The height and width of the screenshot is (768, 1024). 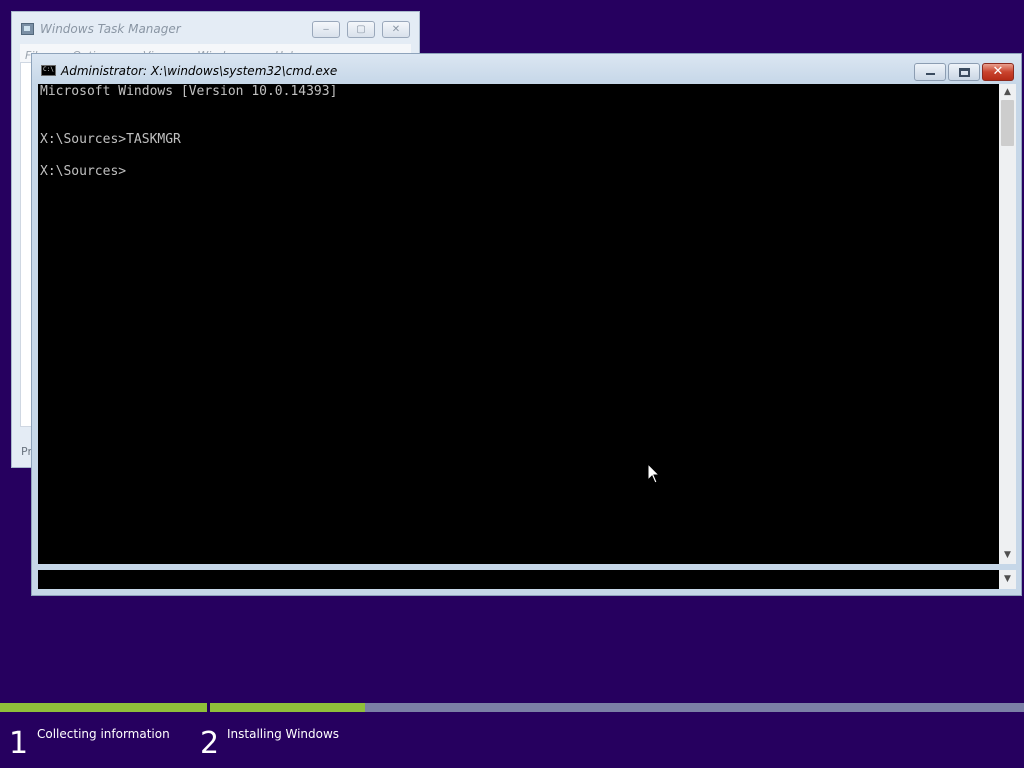 I want to click on step-2-label: Installing Windows, so click(x=283, y=734).